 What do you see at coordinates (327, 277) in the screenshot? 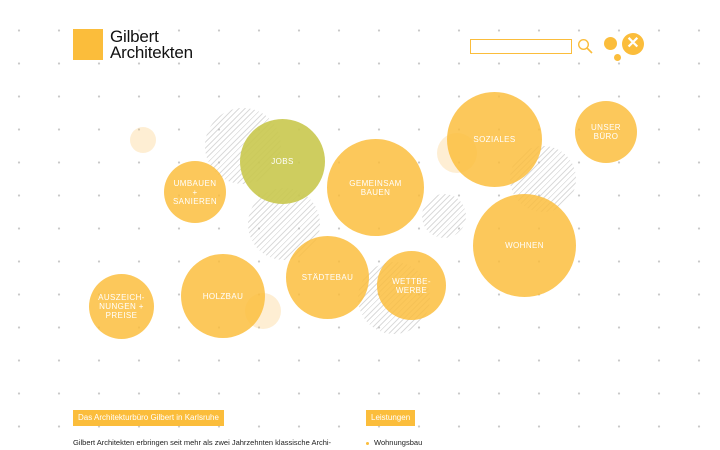
I see `bubble-staedtebau: STÄDTEBAU` at bounding box center [327, 277].